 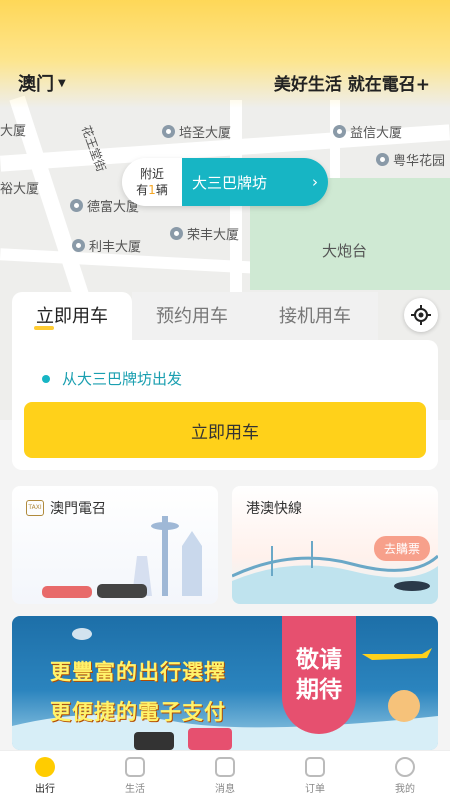 What do you see at coordinates (315, 789) in the screenshot?
I see `nav-label: 订单` at bounding box center [315, 789].